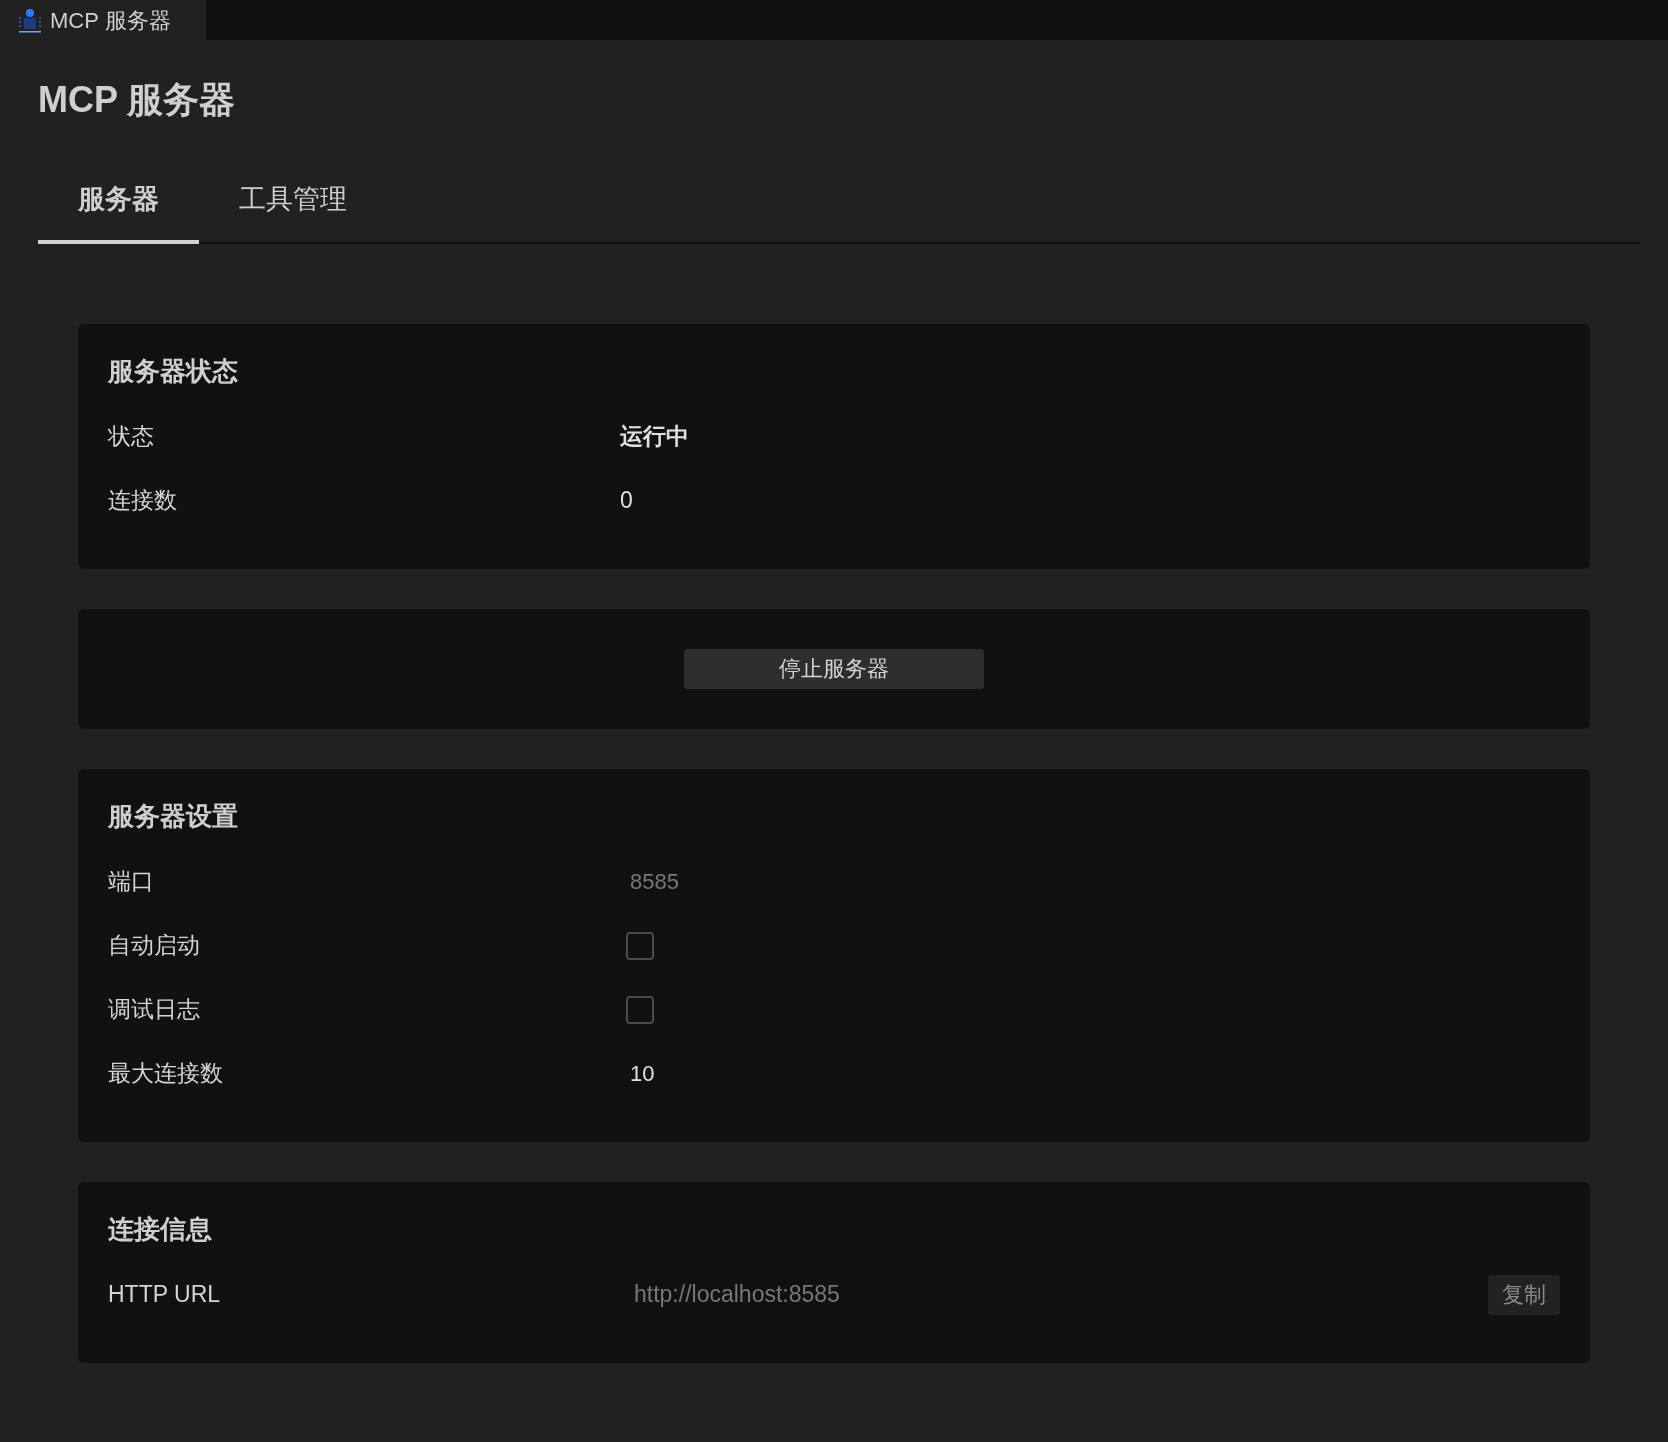 The image size is (1668, 1442). Describe the element at coordinates (154, 946) in the screenshot. I see `setting-label: 自动启动` at that location.